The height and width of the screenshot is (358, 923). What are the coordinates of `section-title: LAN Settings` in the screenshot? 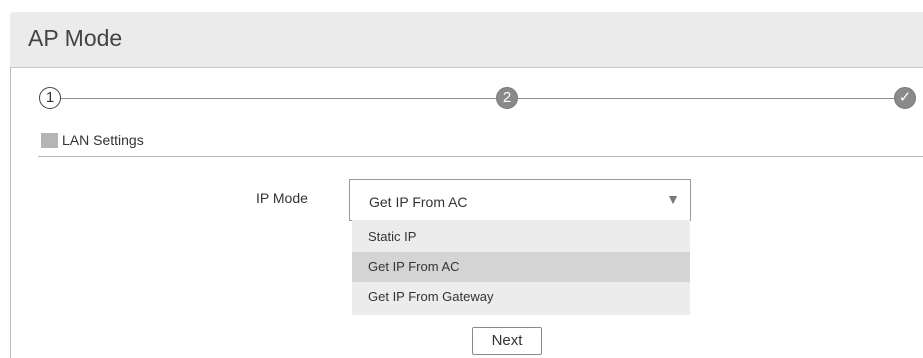 It's located at (103, 140).